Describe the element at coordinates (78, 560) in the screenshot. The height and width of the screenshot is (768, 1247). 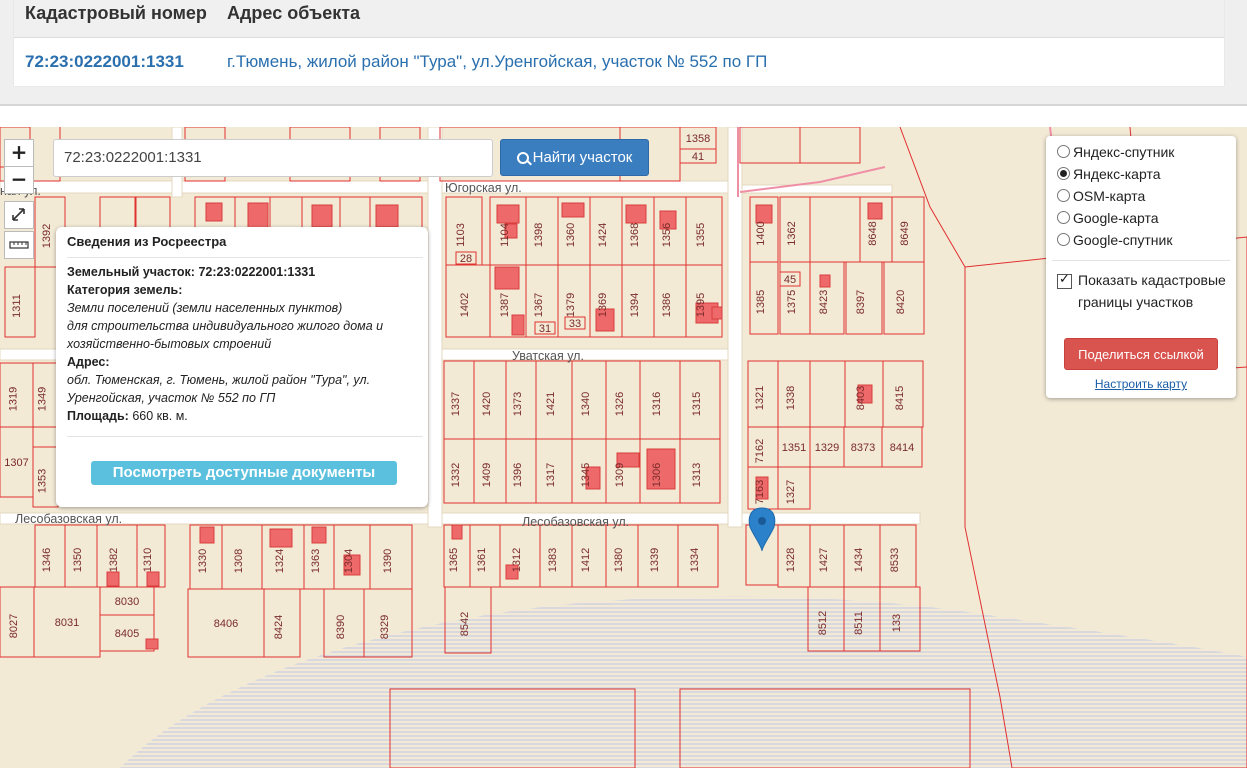
I see `parcel-label: 1350` at that location.